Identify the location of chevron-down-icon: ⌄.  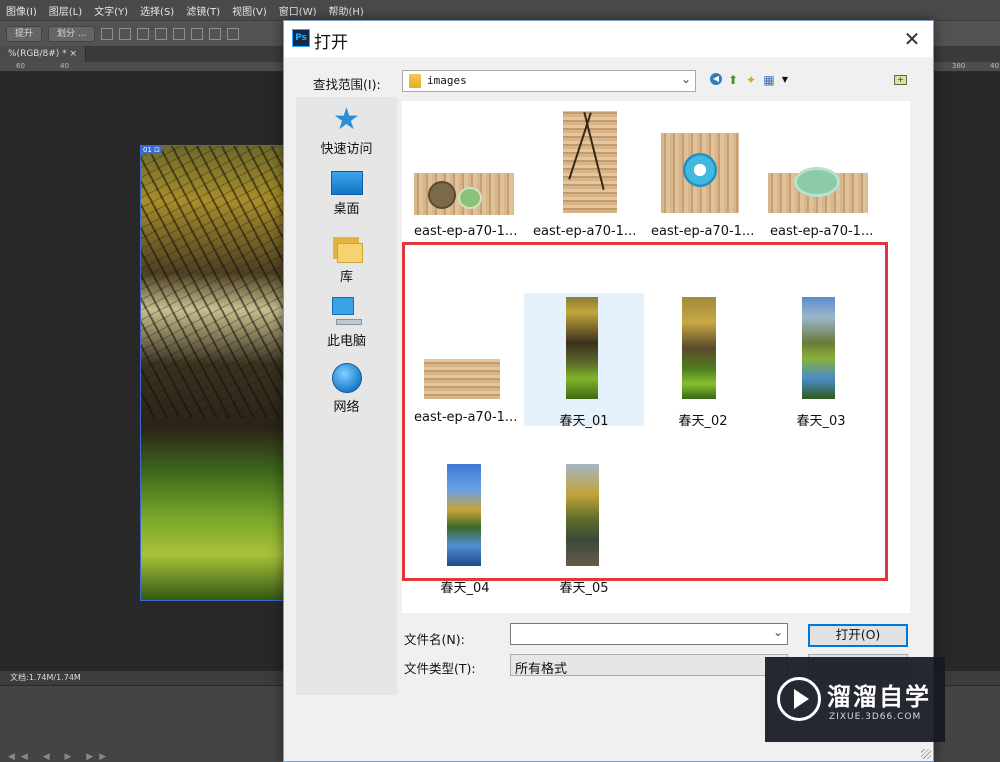
(778, 632).